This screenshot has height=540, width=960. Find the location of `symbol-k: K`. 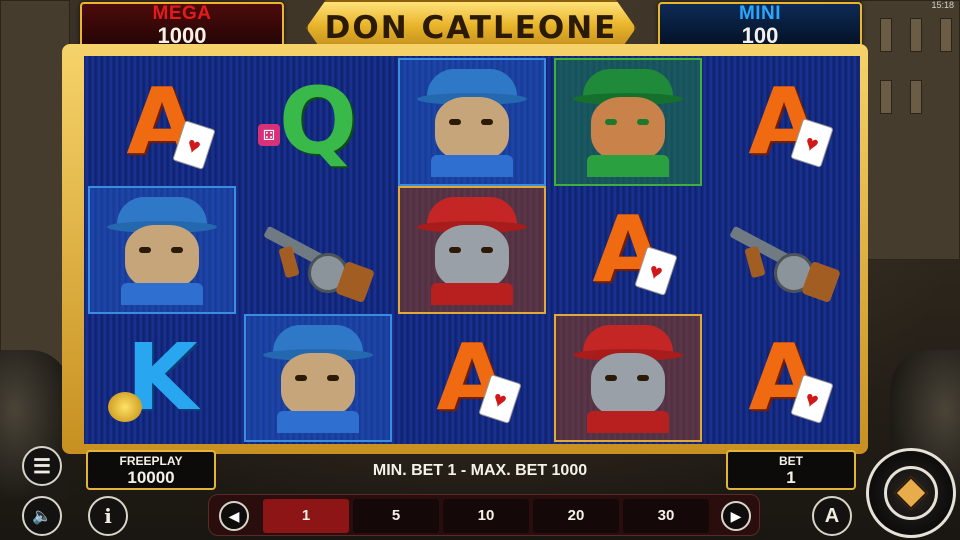

symbol-k: K is located at coordinates (162, 378).